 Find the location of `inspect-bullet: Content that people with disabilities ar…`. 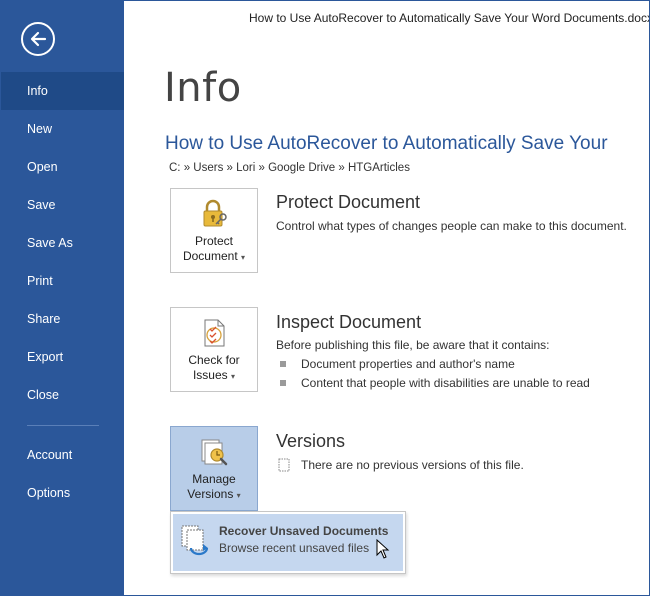

inspect-bullet: Content that people with disabilities ar… is located at coordinates (435, 383).